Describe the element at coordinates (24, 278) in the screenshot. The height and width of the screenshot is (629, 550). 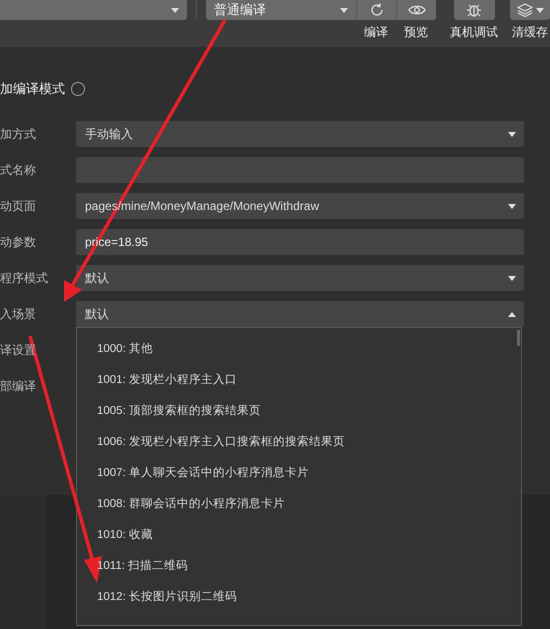
I see `field-label: 程序模式` at that location.